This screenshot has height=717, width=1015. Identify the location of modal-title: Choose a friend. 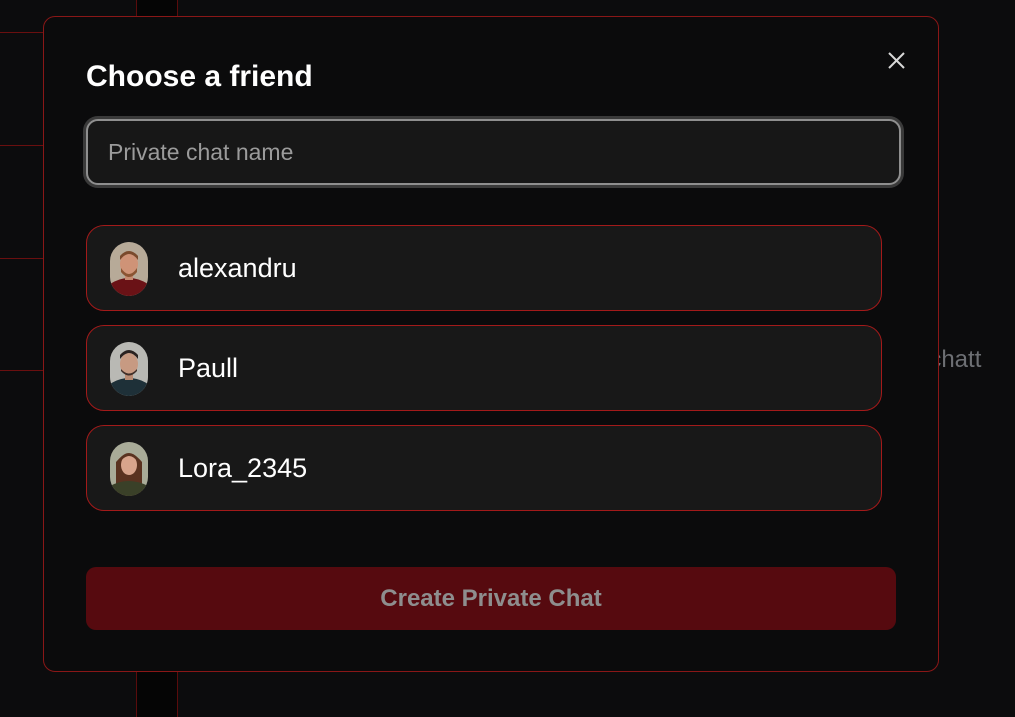
(199, 76).